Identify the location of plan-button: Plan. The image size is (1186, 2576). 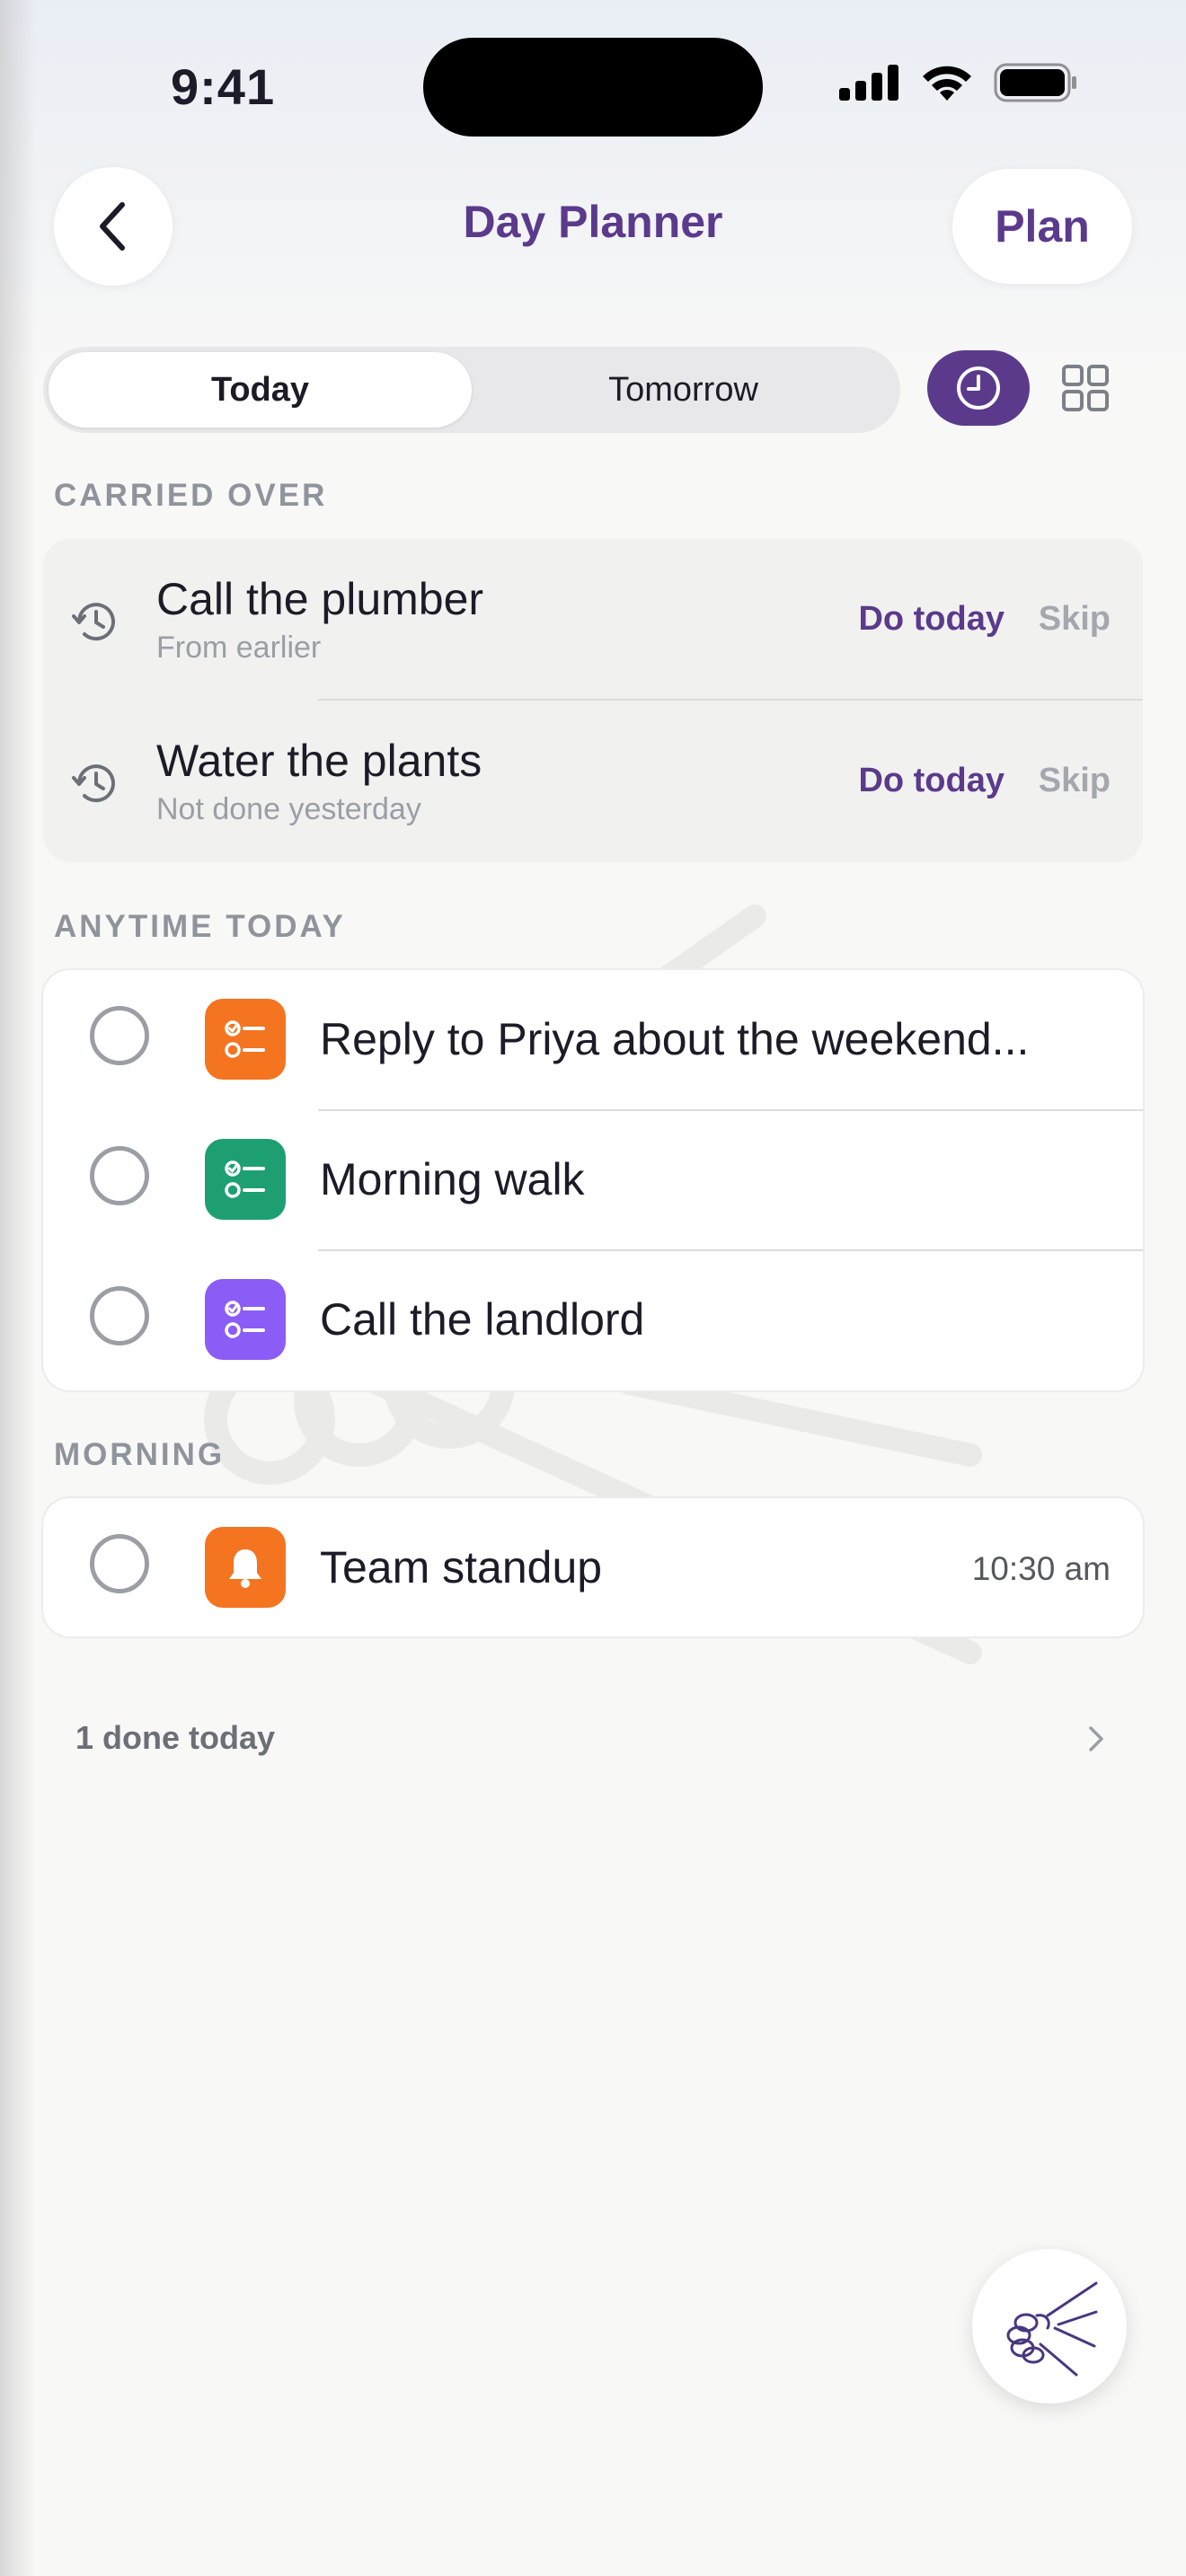
(1042, 226).